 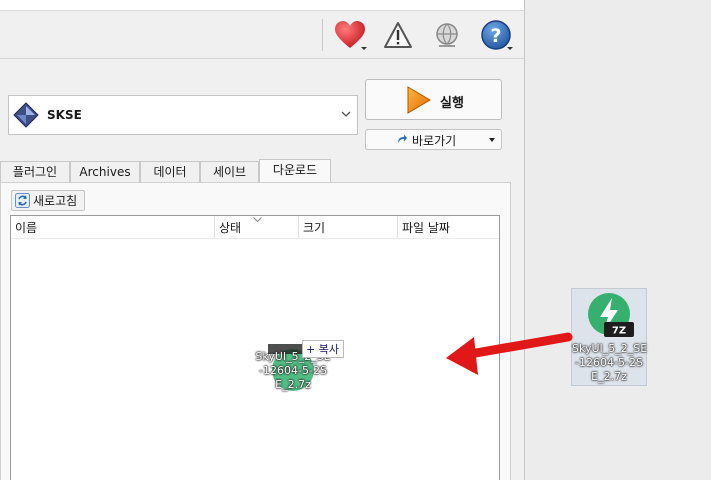 What do you see at coordinates (402, 138) in the screenshot?
I see `shortcut-arrow-icon` at bounding box center [402, 138].